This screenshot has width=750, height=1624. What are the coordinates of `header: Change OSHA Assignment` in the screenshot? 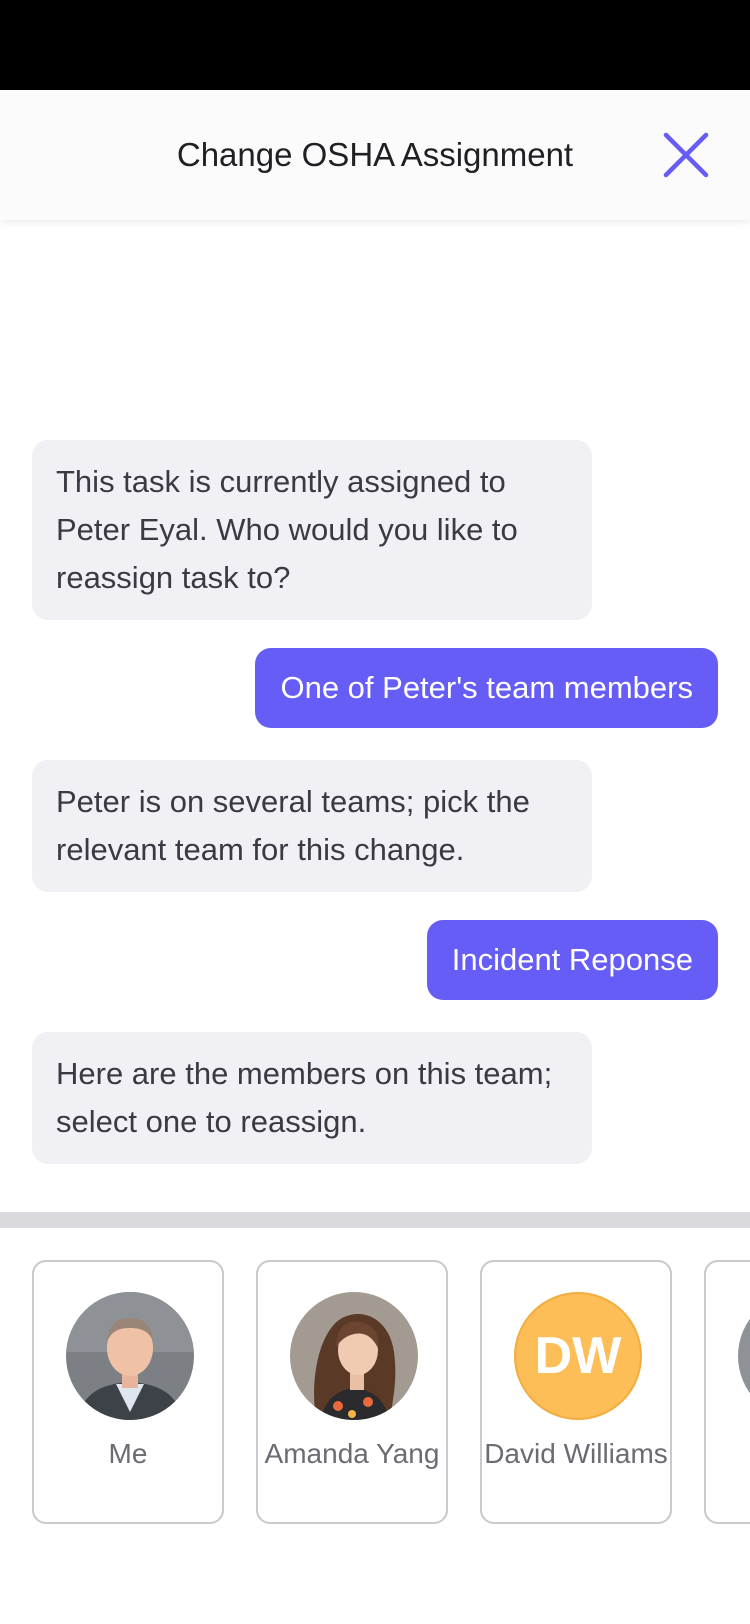 It's located at (375, 155).